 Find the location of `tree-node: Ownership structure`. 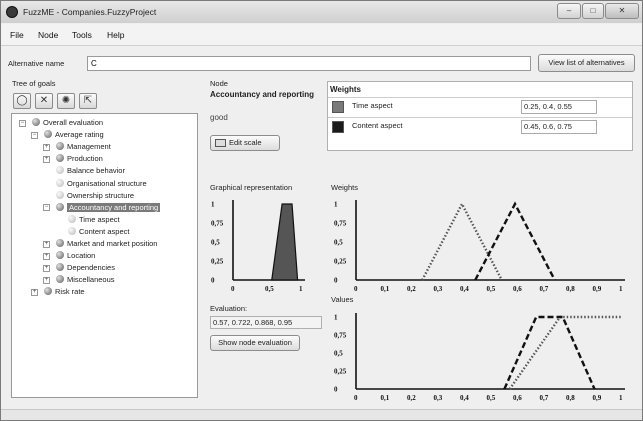

tree-node: Ownership structure is located at coordinates (95, 195).